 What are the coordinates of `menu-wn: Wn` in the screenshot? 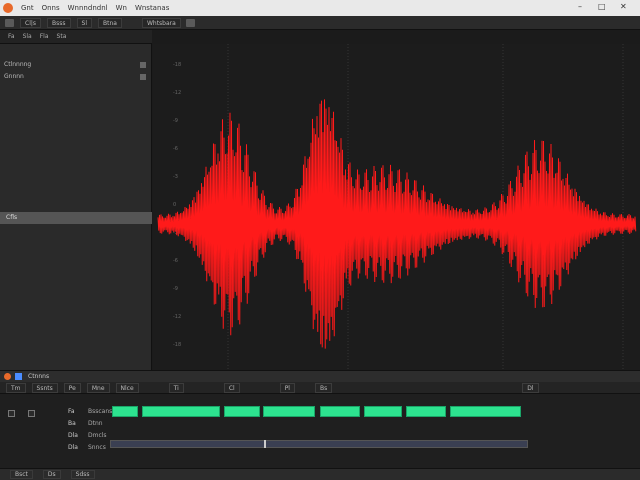 It's located at (121, 8).